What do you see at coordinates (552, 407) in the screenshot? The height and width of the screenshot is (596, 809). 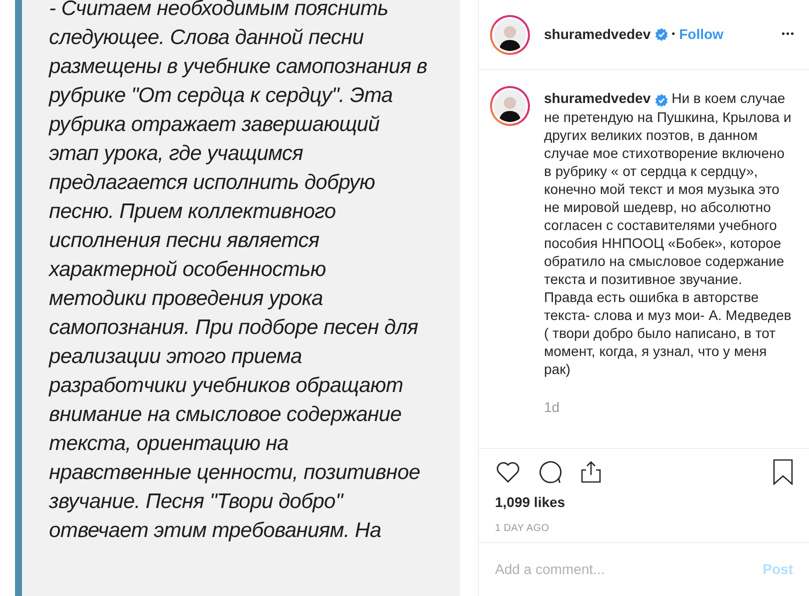 I see `post-age: 1d` at bounding box center [552, 407].